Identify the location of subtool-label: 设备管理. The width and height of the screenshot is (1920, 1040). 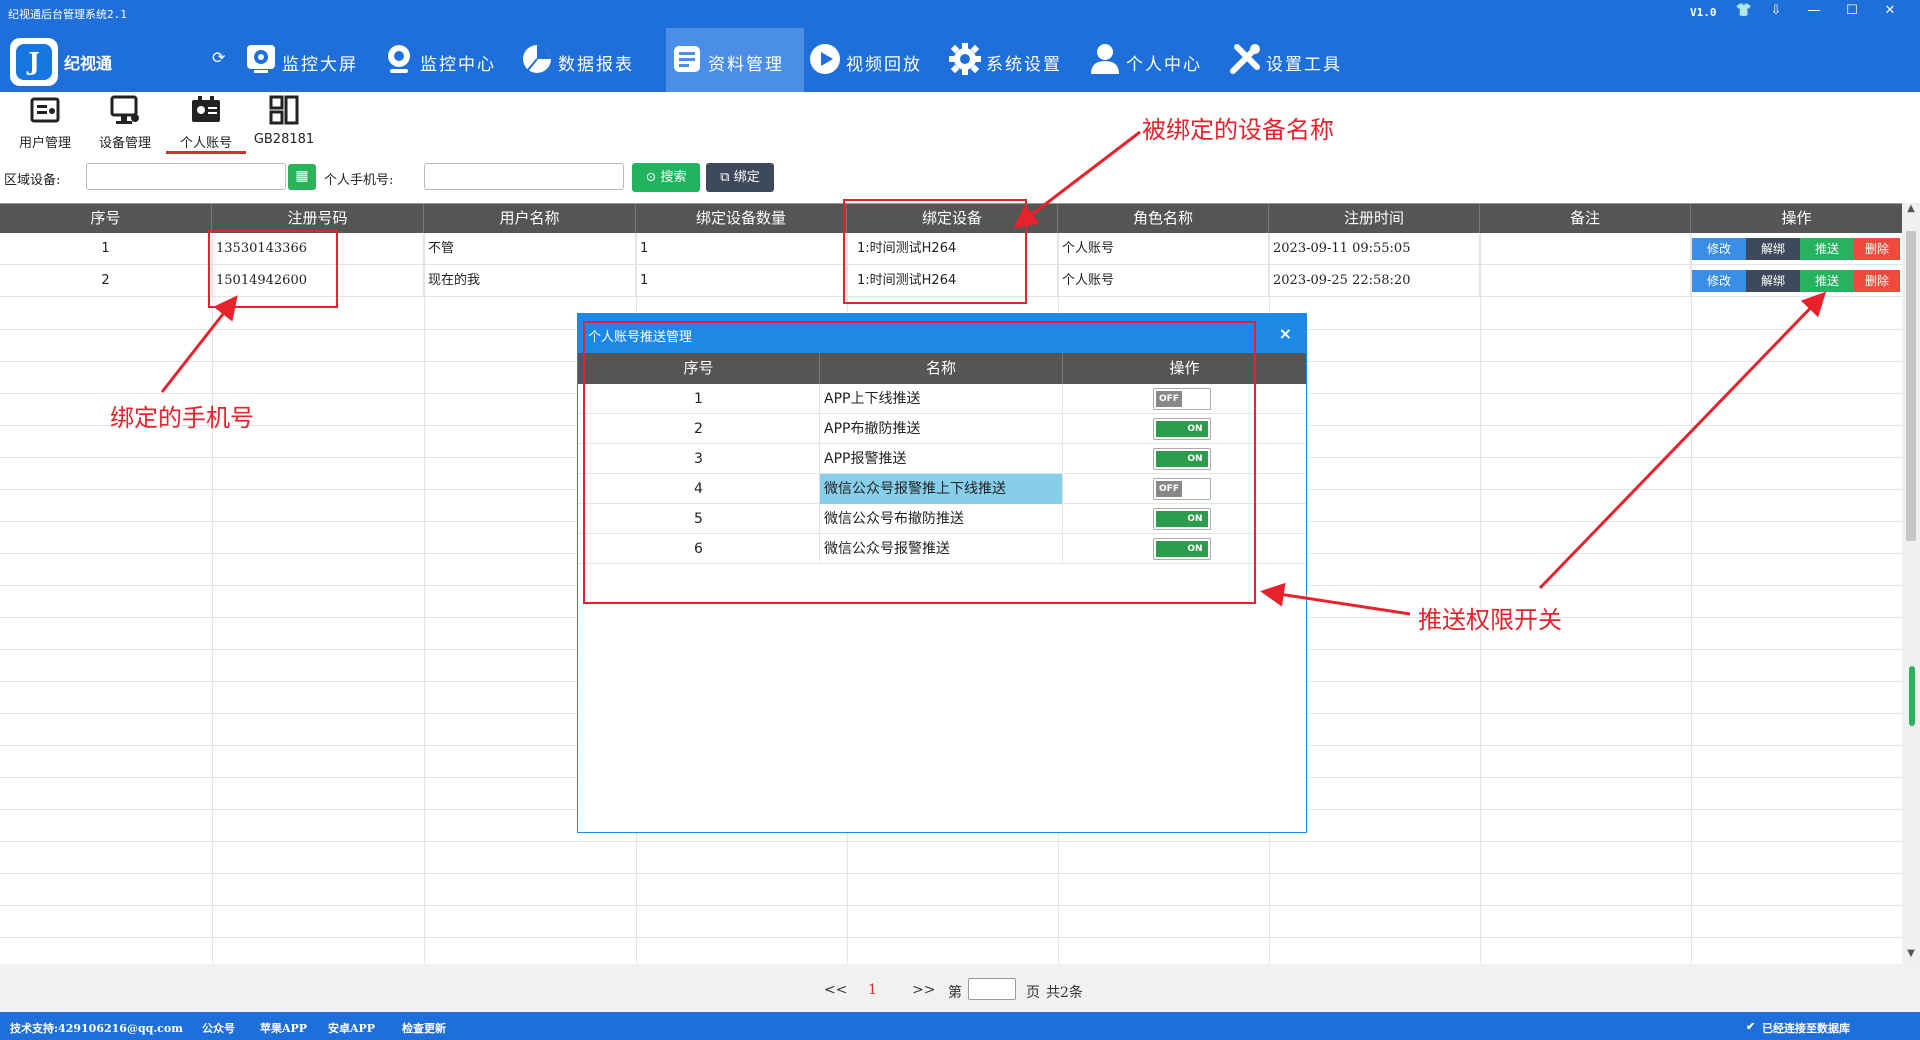
(124, 143).